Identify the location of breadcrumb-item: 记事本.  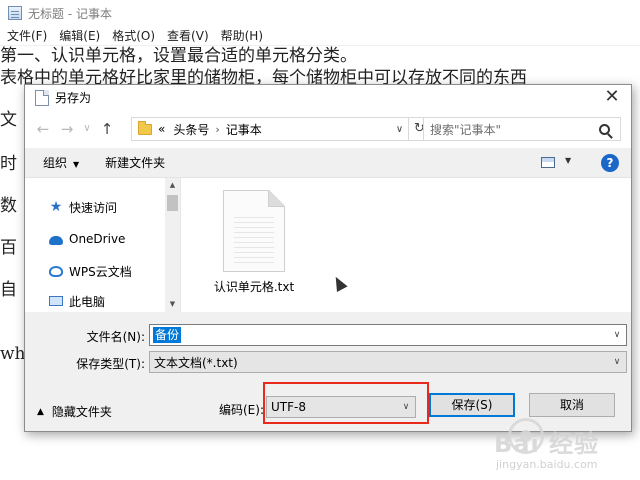
(244, 129).